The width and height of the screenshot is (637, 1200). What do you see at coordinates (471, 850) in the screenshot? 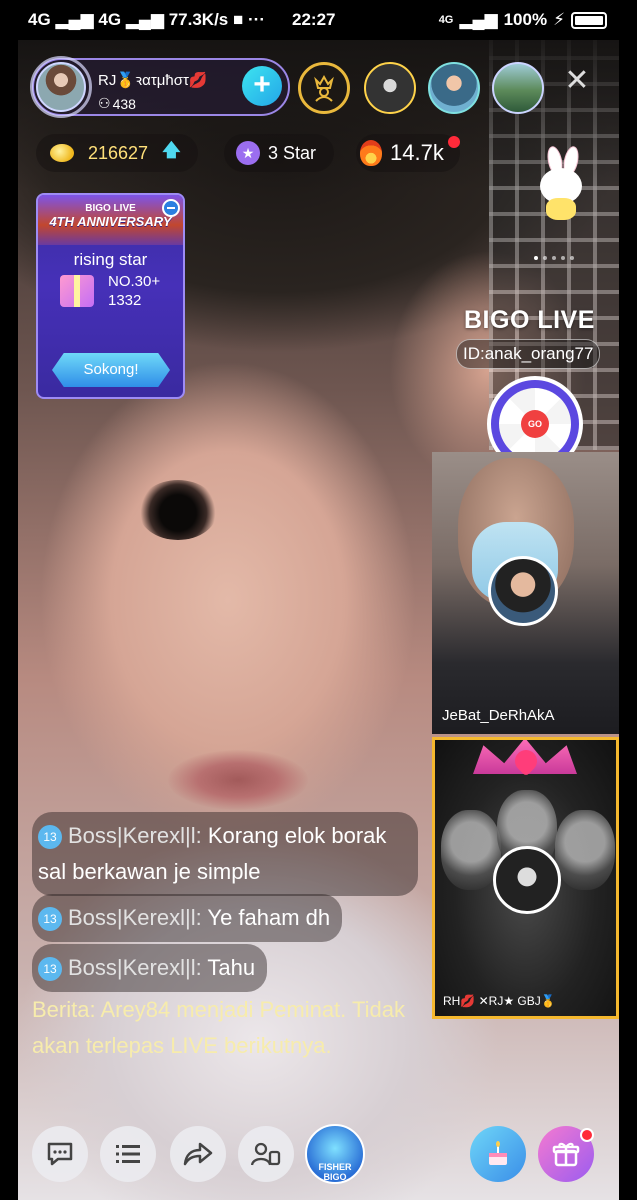
I see `skull-left` at bounding box center [471, 850].